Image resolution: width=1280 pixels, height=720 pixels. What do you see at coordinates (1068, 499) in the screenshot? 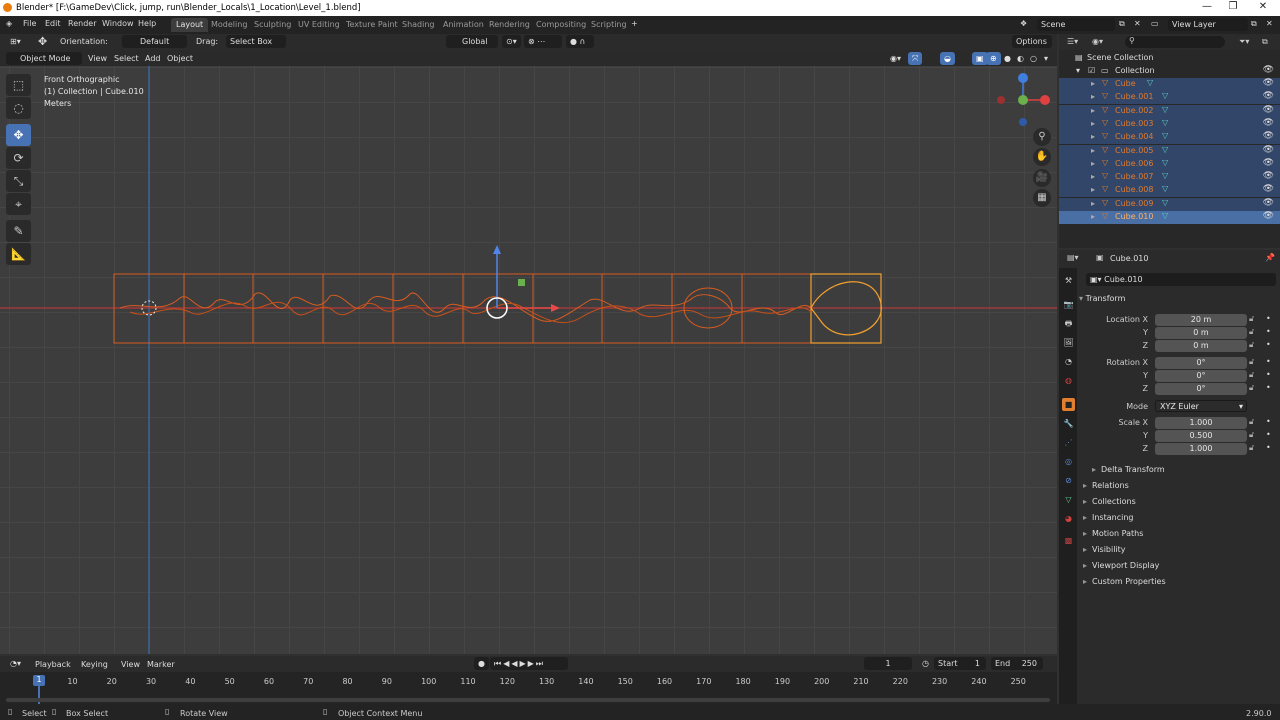
I see `data-tab-icon: ▽` at bounding box center [1068, 499].